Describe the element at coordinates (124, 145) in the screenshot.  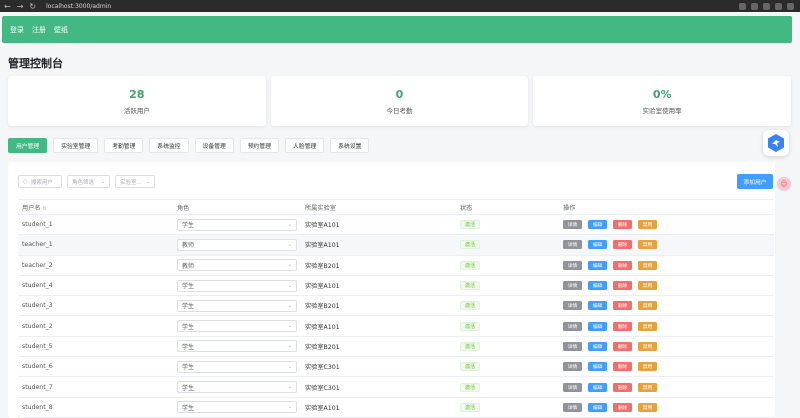
I see `tab-attendance: 考勤管理` at that location.